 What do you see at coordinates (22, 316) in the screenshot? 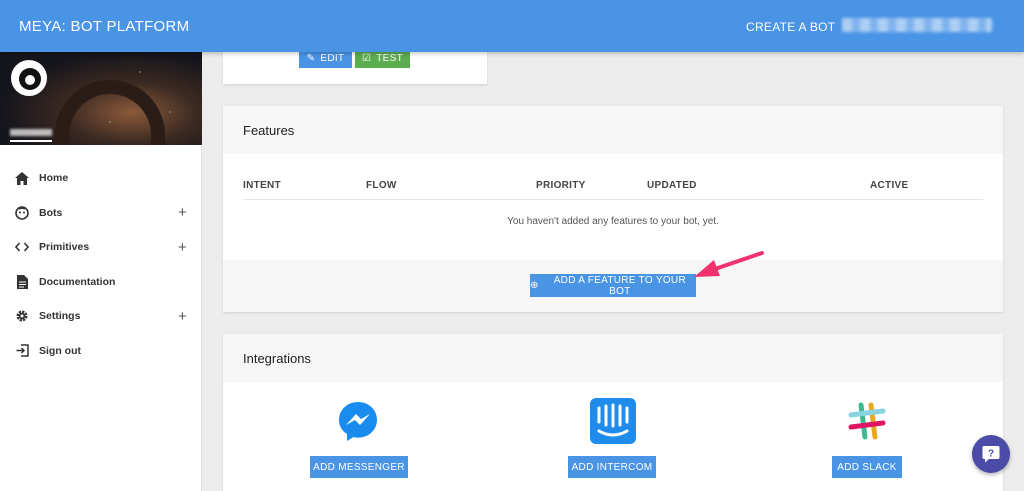
I see `gear-icon` at bounding box center [22, 316].